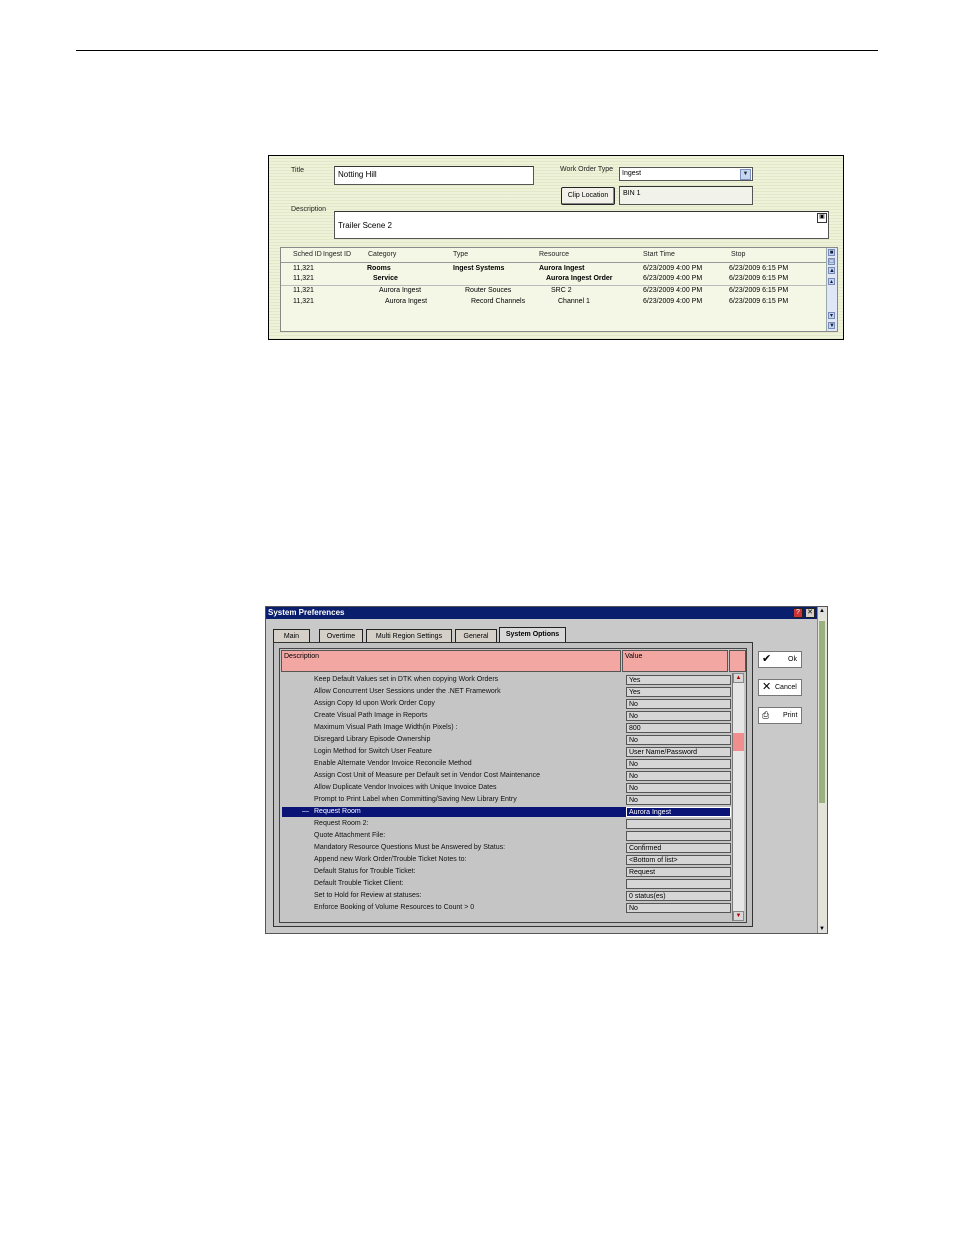 This screenshot has width=954, height=1235. What do you see at coordinates (372, 739) in the screenshot?
I see `option-description: Disregard Library Episode Ownership` at bounding box center [372, 739].